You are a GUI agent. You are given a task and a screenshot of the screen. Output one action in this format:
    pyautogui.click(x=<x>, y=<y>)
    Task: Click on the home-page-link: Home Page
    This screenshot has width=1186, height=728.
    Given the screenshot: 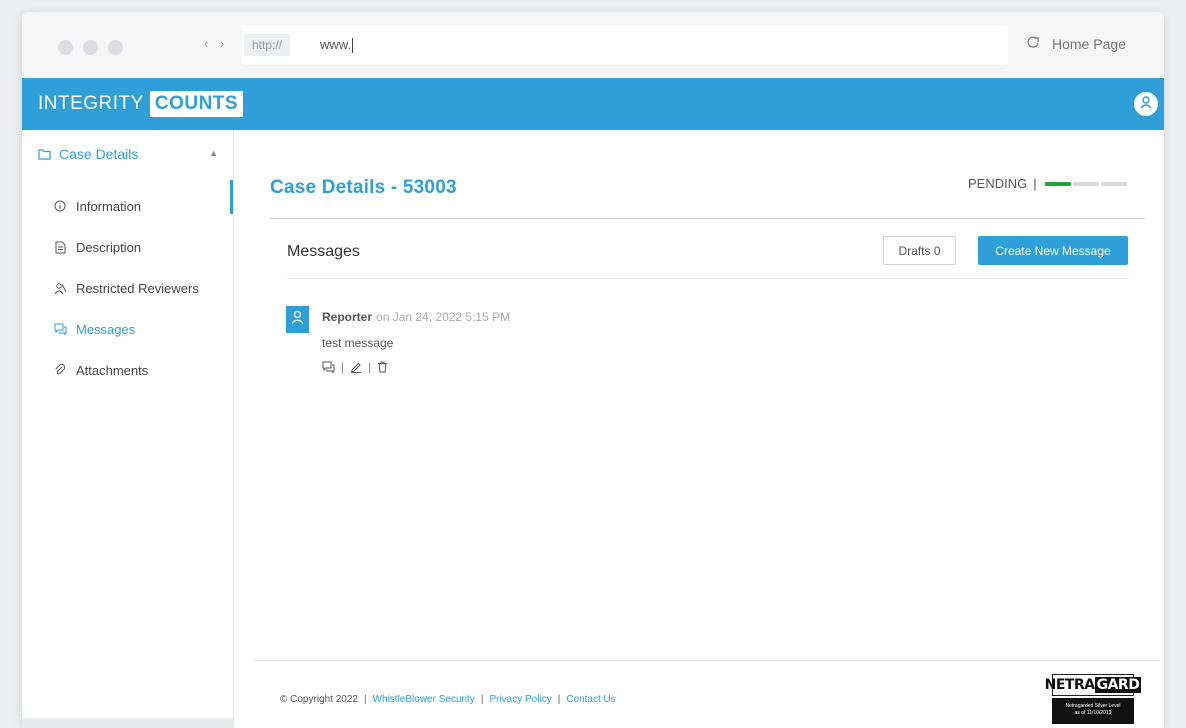 What is the action you would take?
    pyautogui.click(x=1076, y=44)
    